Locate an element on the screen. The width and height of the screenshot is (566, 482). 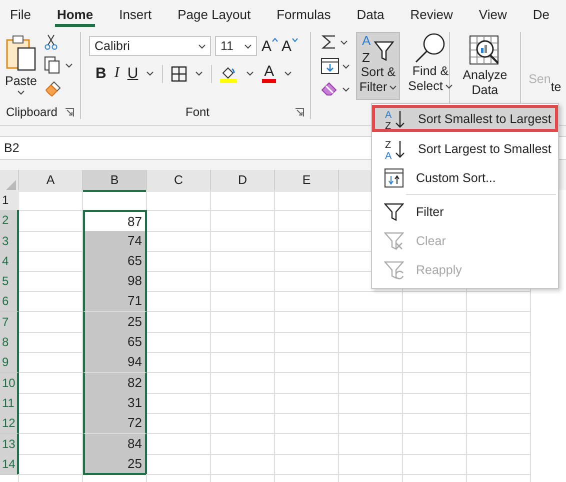
analyze-data-button: Analyze Data is located at coordinates (485, 68).